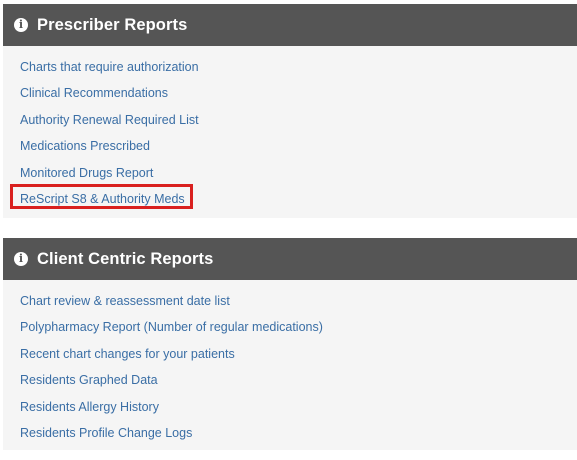  I want to click on list-item: Authority Renewal Required List, so click(109, 126).